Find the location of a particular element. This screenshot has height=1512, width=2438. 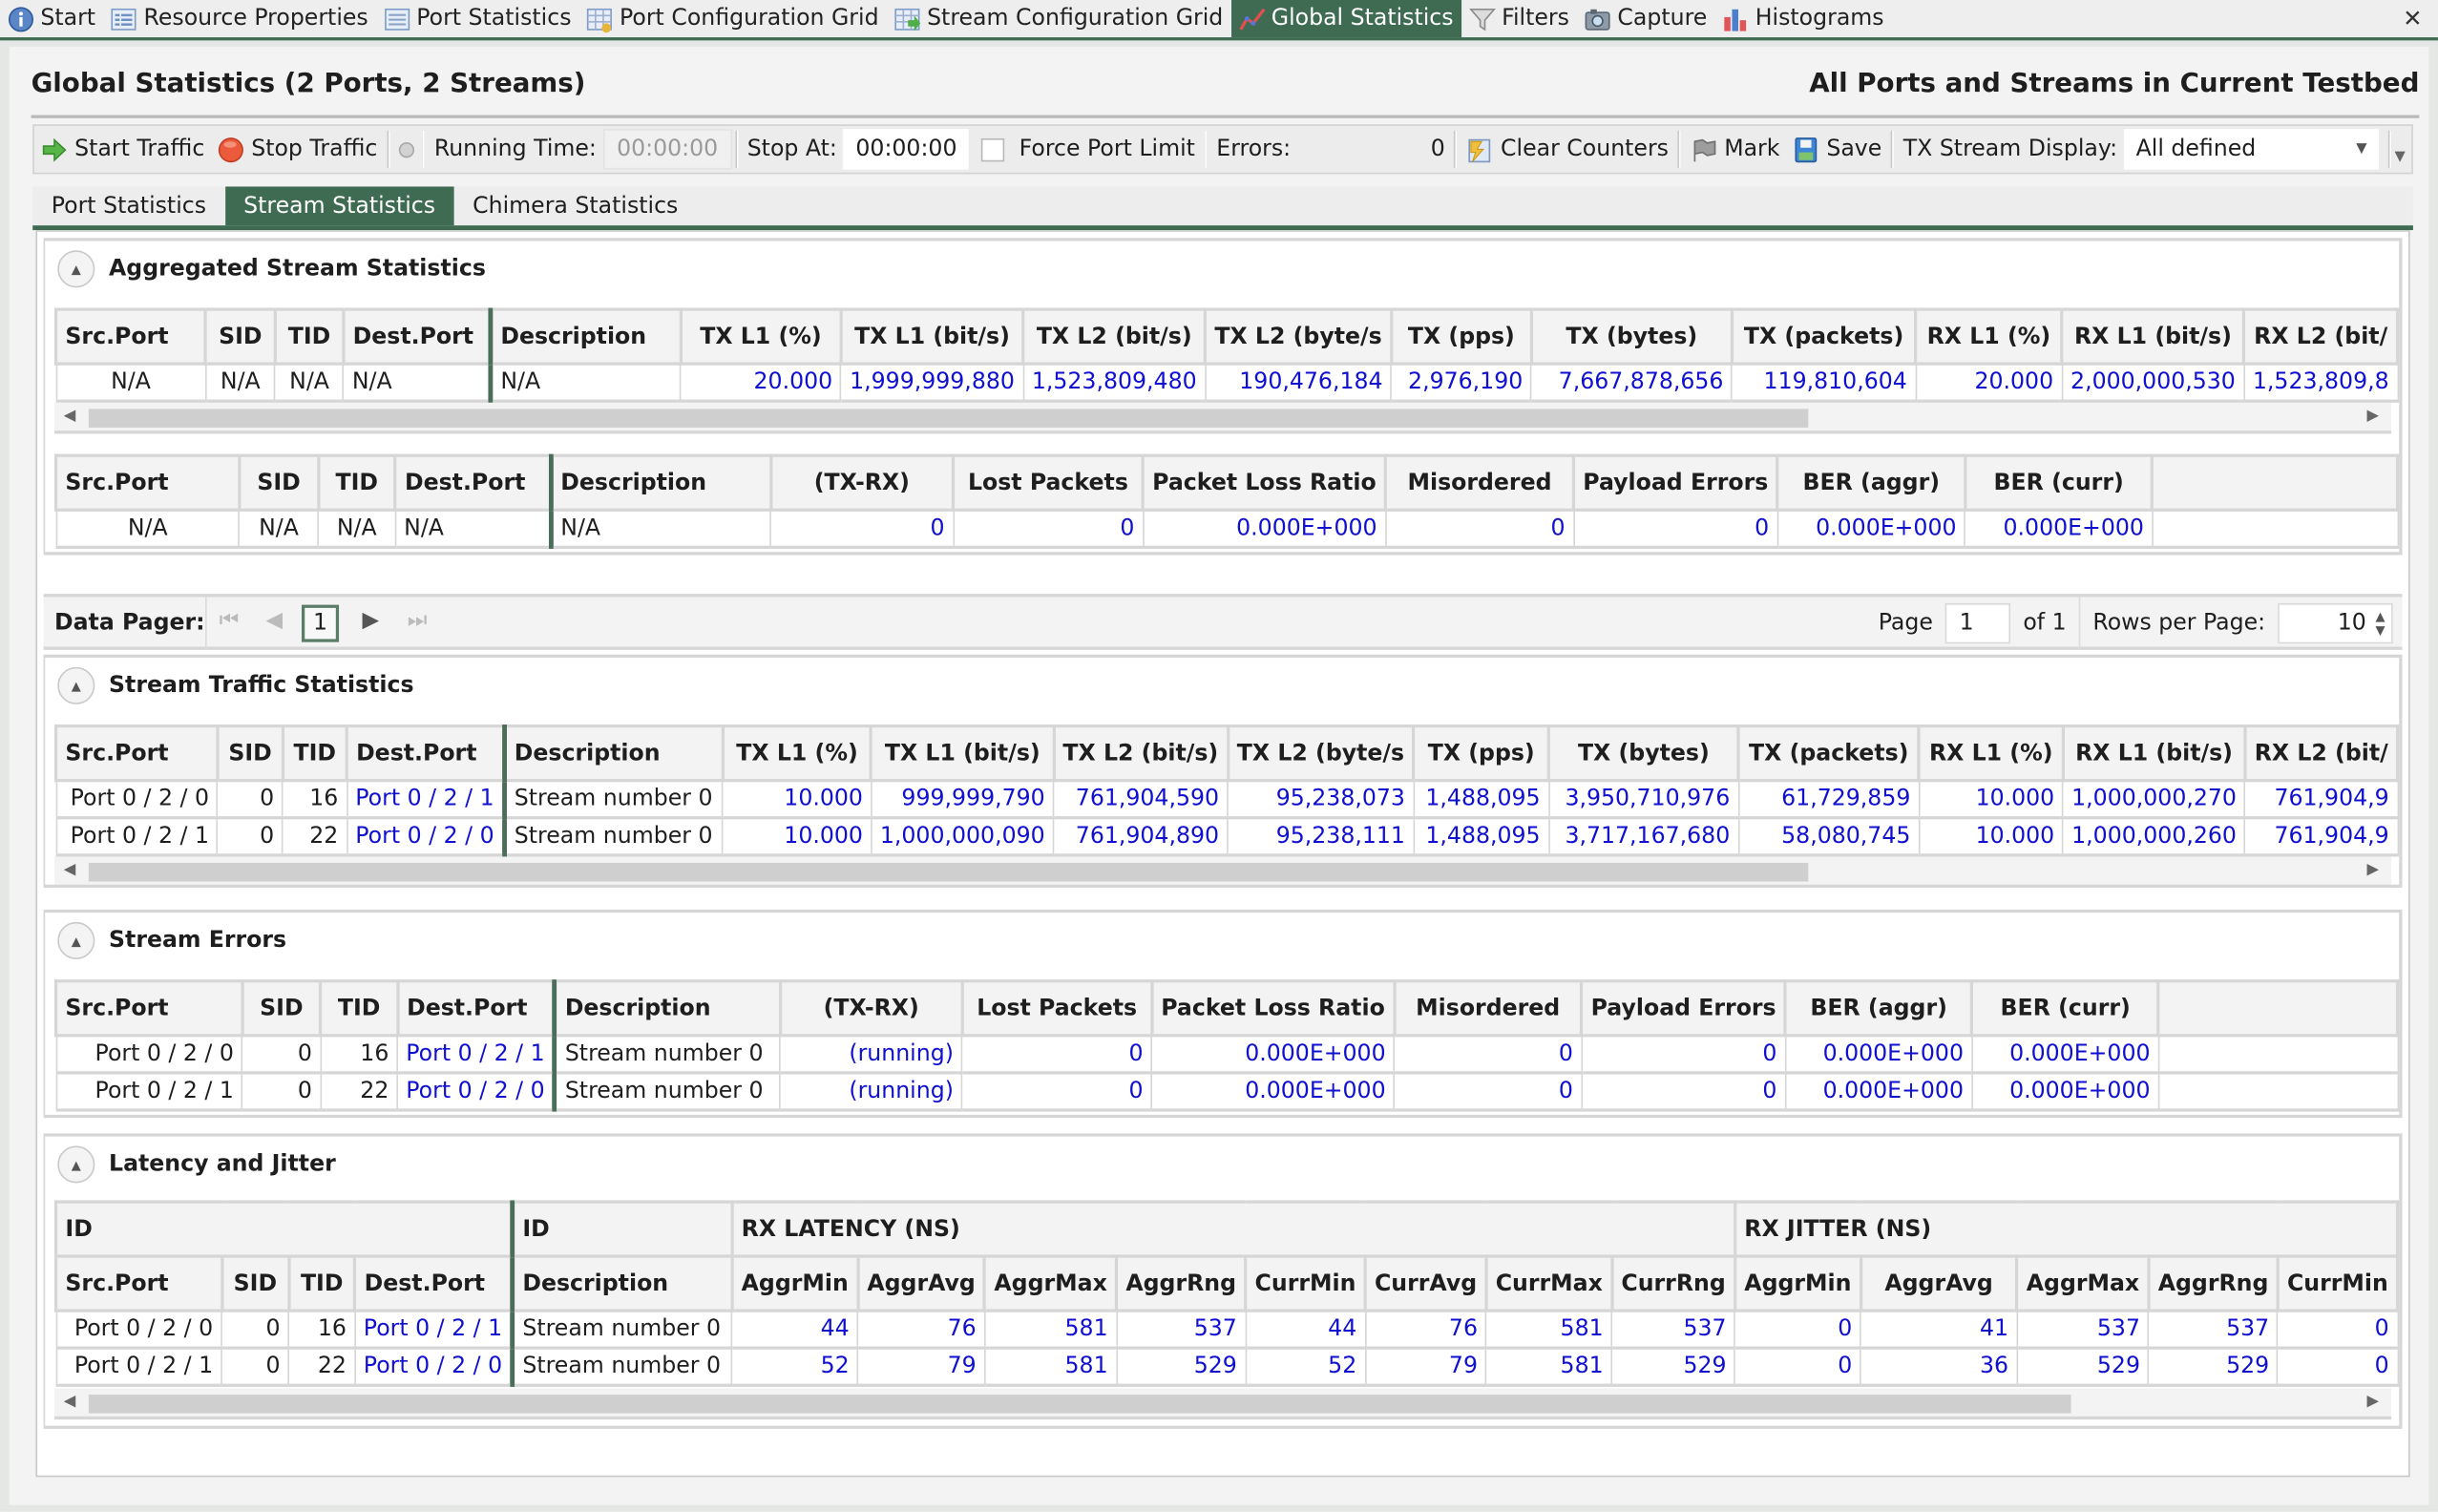

page-number-input: 1 is located at coordinates (1977, 623).